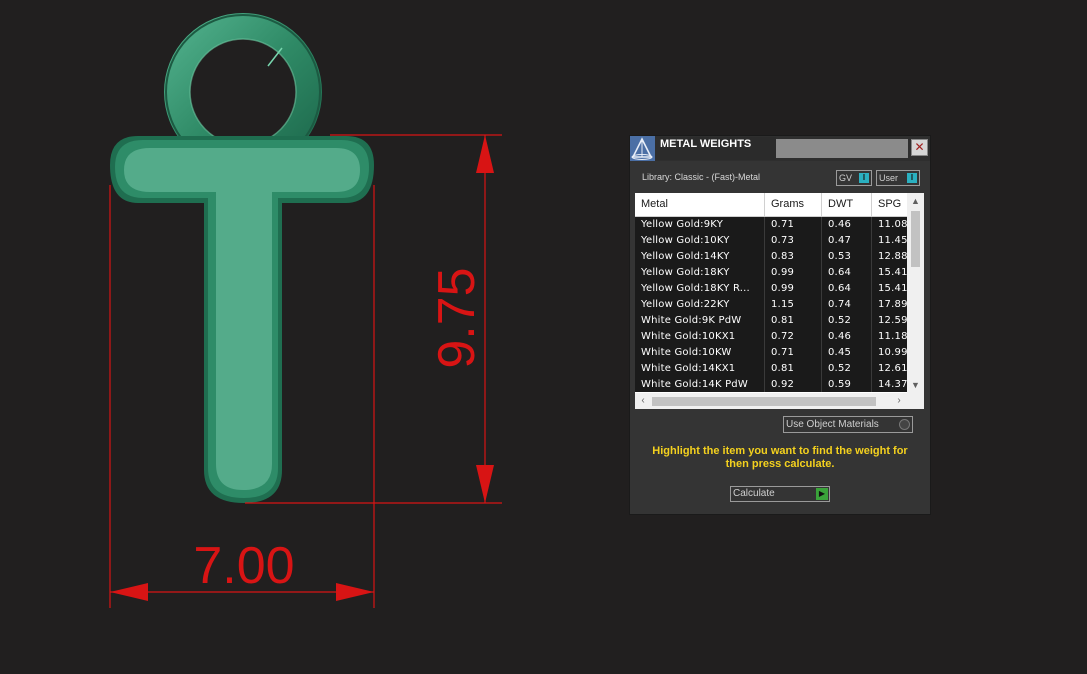 This screenshot has height=674, width=1087. I want to click on cell-grams: 0.72, so click(793, 337).